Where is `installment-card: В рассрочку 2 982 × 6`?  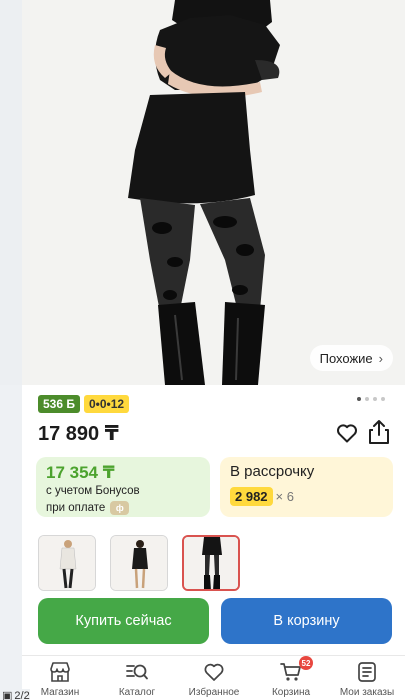
installment-card: В рассрочку 2 982 × 6 is located at coordinates (306, 487).